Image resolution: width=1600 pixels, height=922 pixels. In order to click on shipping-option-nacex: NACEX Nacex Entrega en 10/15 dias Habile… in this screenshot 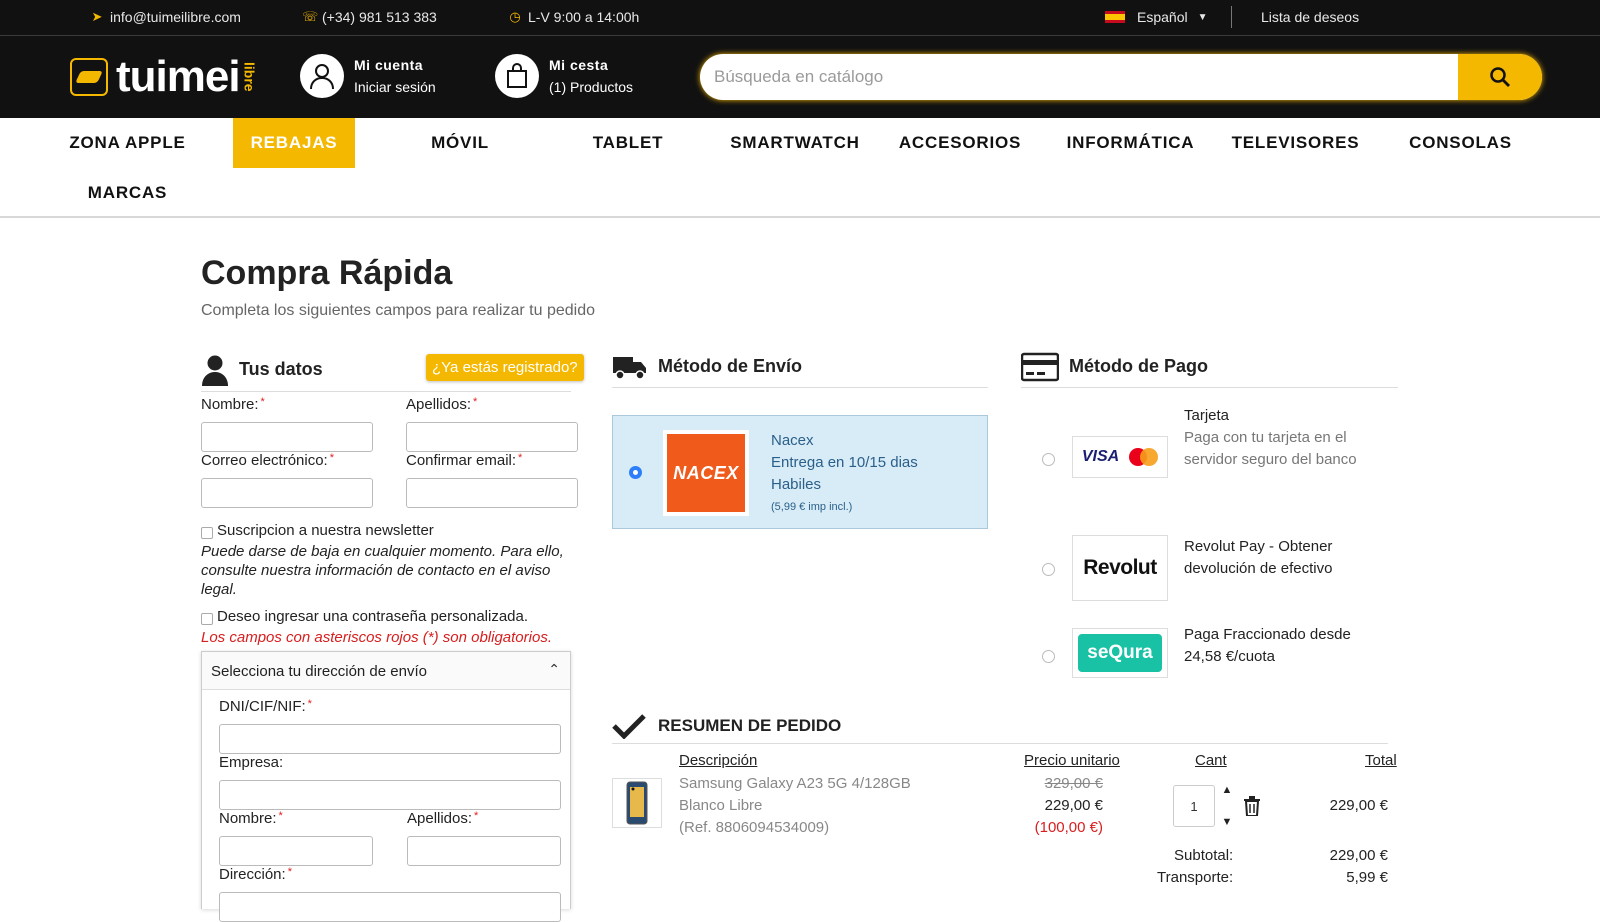, I will do `click(800, 472)`.